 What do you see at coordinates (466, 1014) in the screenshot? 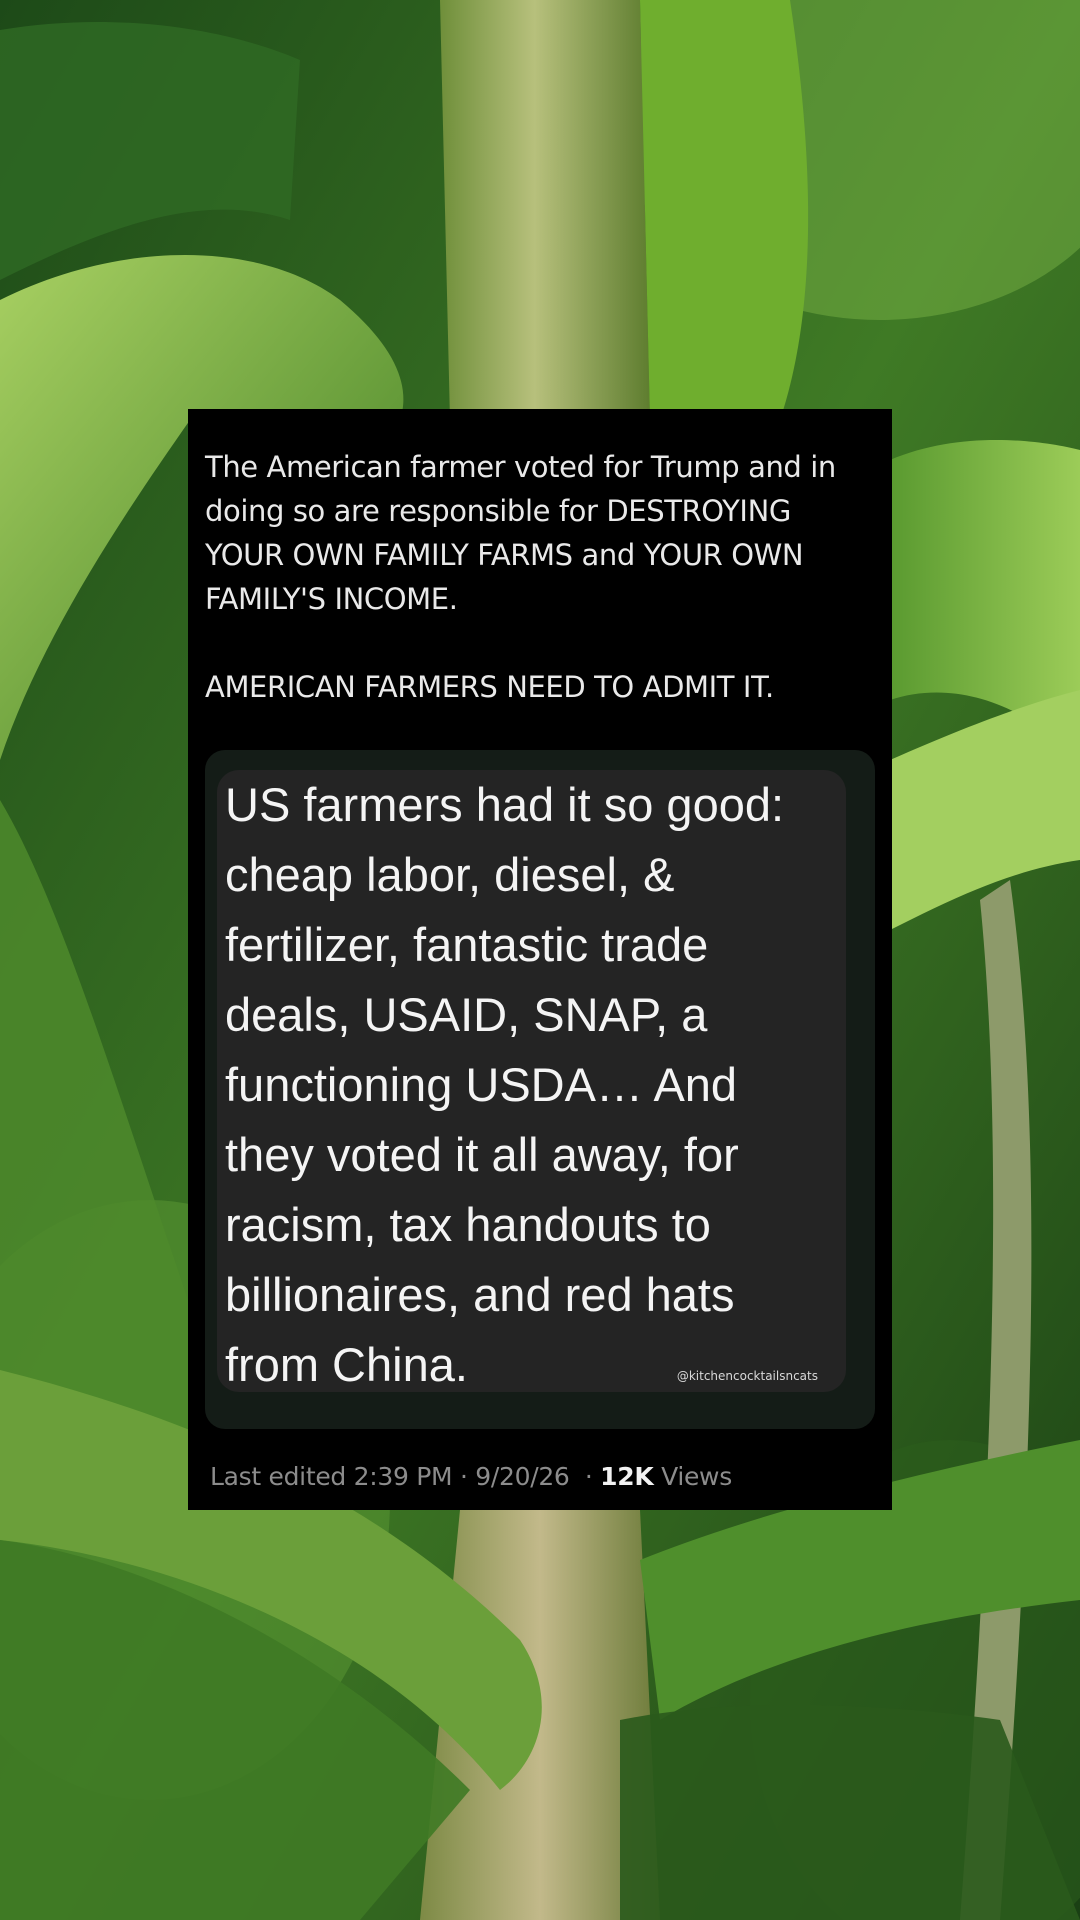
I see `quote-line: deals, USAID, SNAP, a` at bounding box center [466, 1014].